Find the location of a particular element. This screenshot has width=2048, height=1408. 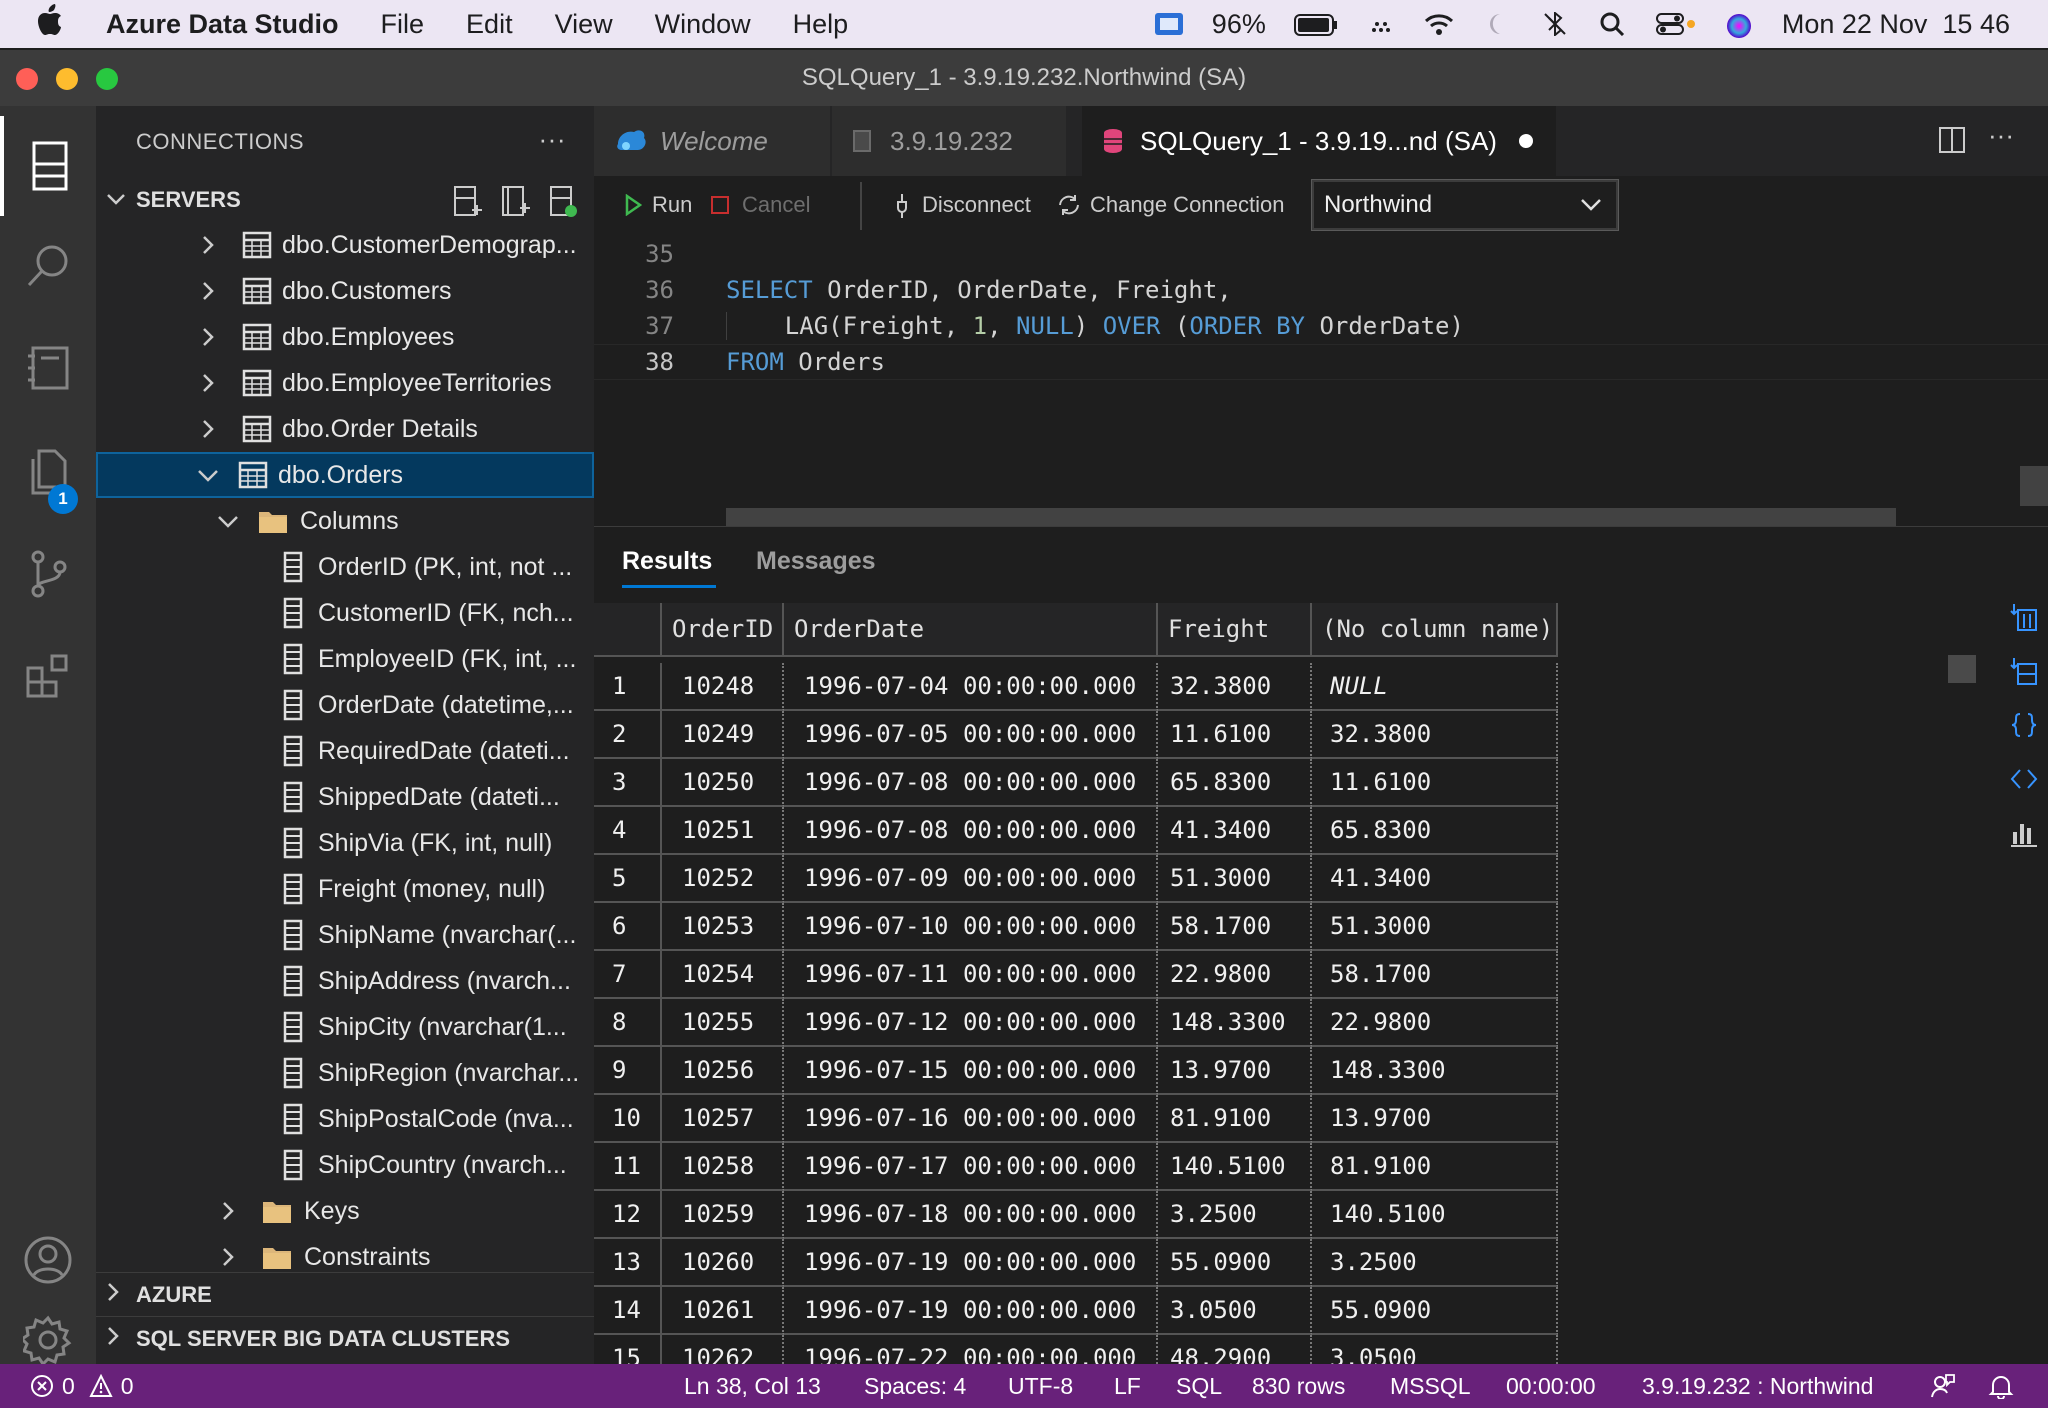

row-number-cell: 5 is located at coordinates (628, 879).